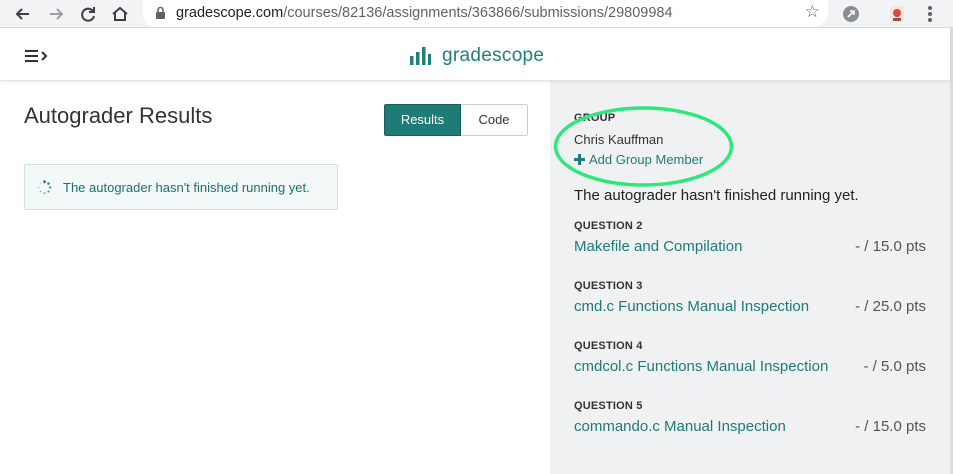 The image size is (953, 474). I want to click on spinner-icon, so click(45, 187).